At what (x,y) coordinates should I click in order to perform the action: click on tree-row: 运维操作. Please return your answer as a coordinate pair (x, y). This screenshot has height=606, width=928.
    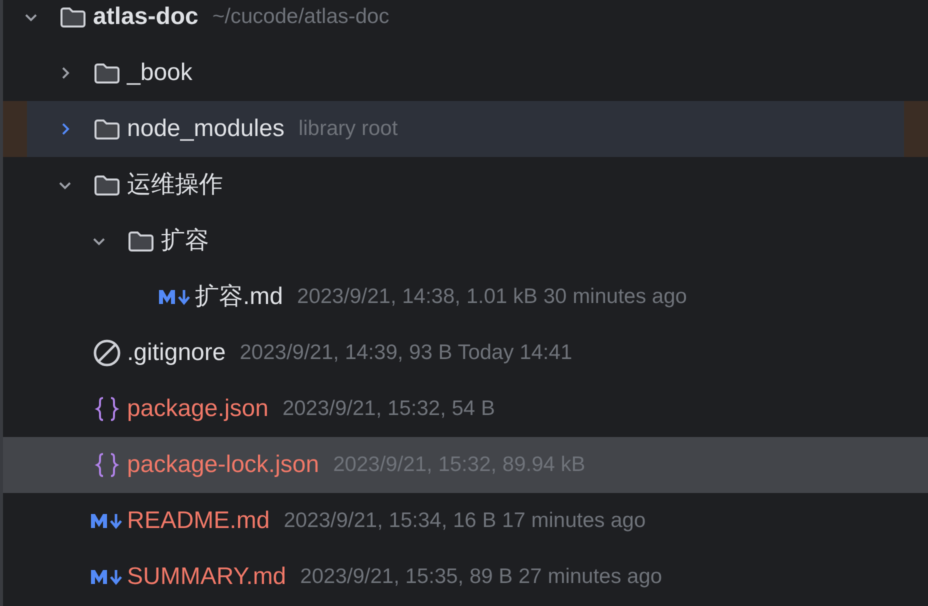
    Looking at the image, I should click on (465, 185).